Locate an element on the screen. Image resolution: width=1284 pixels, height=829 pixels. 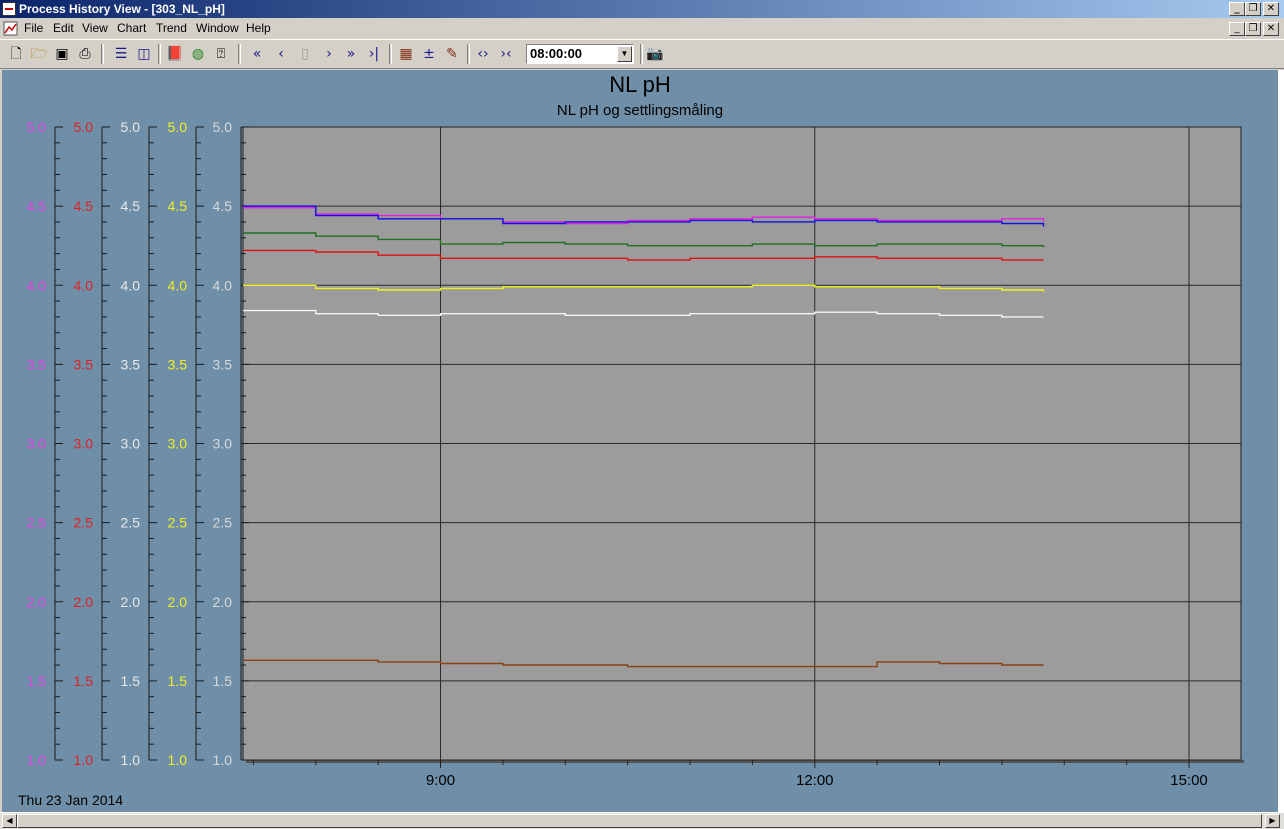
time-span-select: 08:00:00 ▼ is located at coordinates (580, 54).